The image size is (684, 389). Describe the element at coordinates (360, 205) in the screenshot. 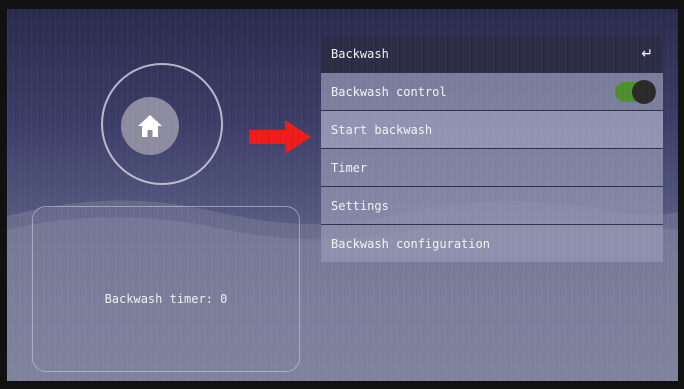

I see `menu-item-label: Settings` at that location.